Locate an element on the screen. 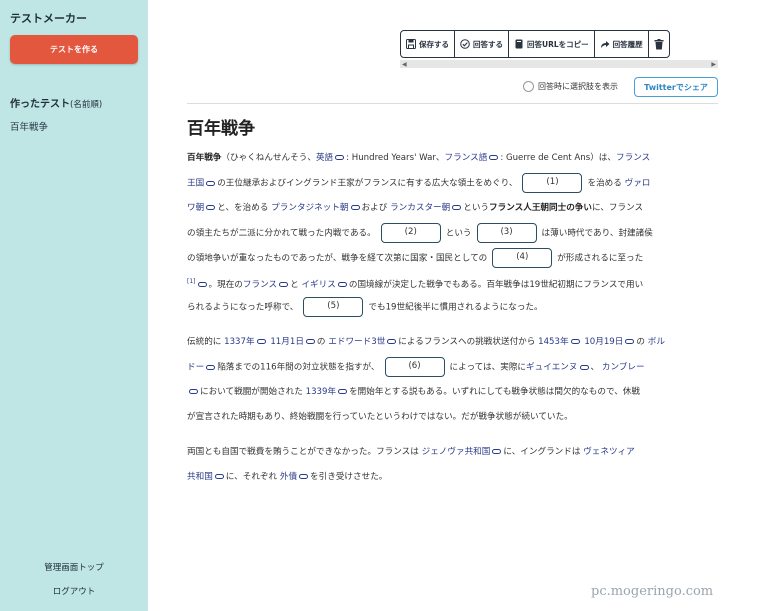  text: の領地争いが重なったものであったが、戦争を経て次第に国家・国民としての is located at coordinates (337, 258).